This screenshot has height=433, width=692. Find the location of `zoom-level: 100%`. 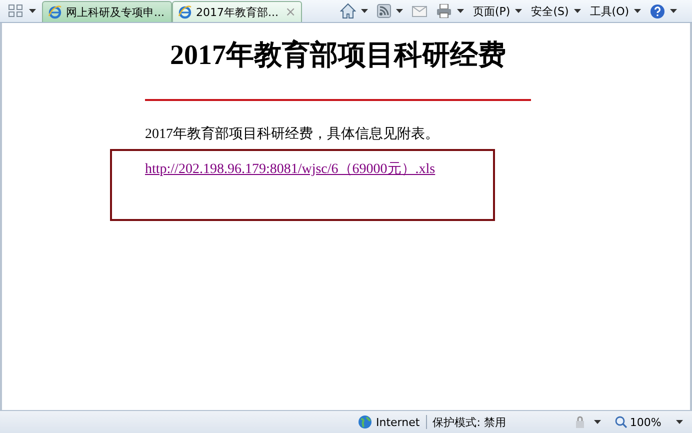

zoom-level: 100% is located at coordinates (646, 422).